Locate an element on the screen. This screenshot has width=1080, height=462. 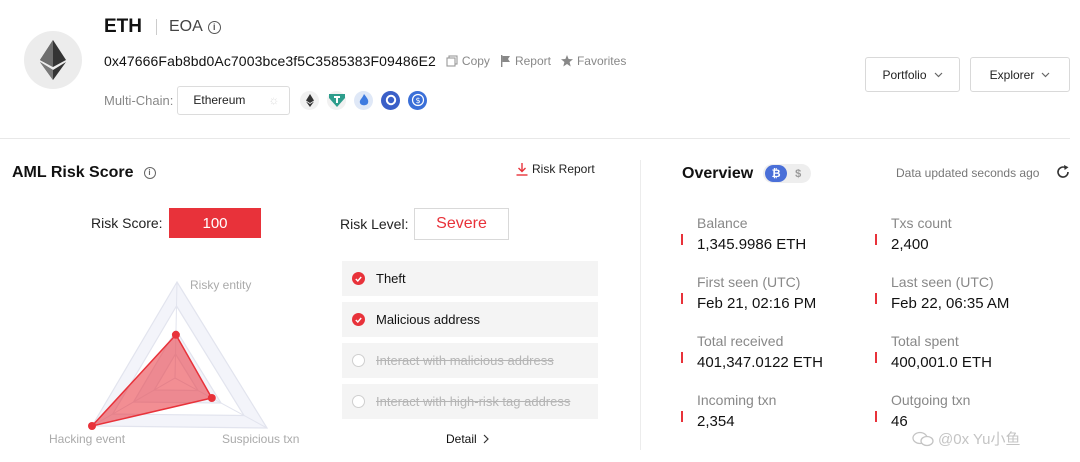
favorites-button: Favorites is located at coordinates (593, 61).